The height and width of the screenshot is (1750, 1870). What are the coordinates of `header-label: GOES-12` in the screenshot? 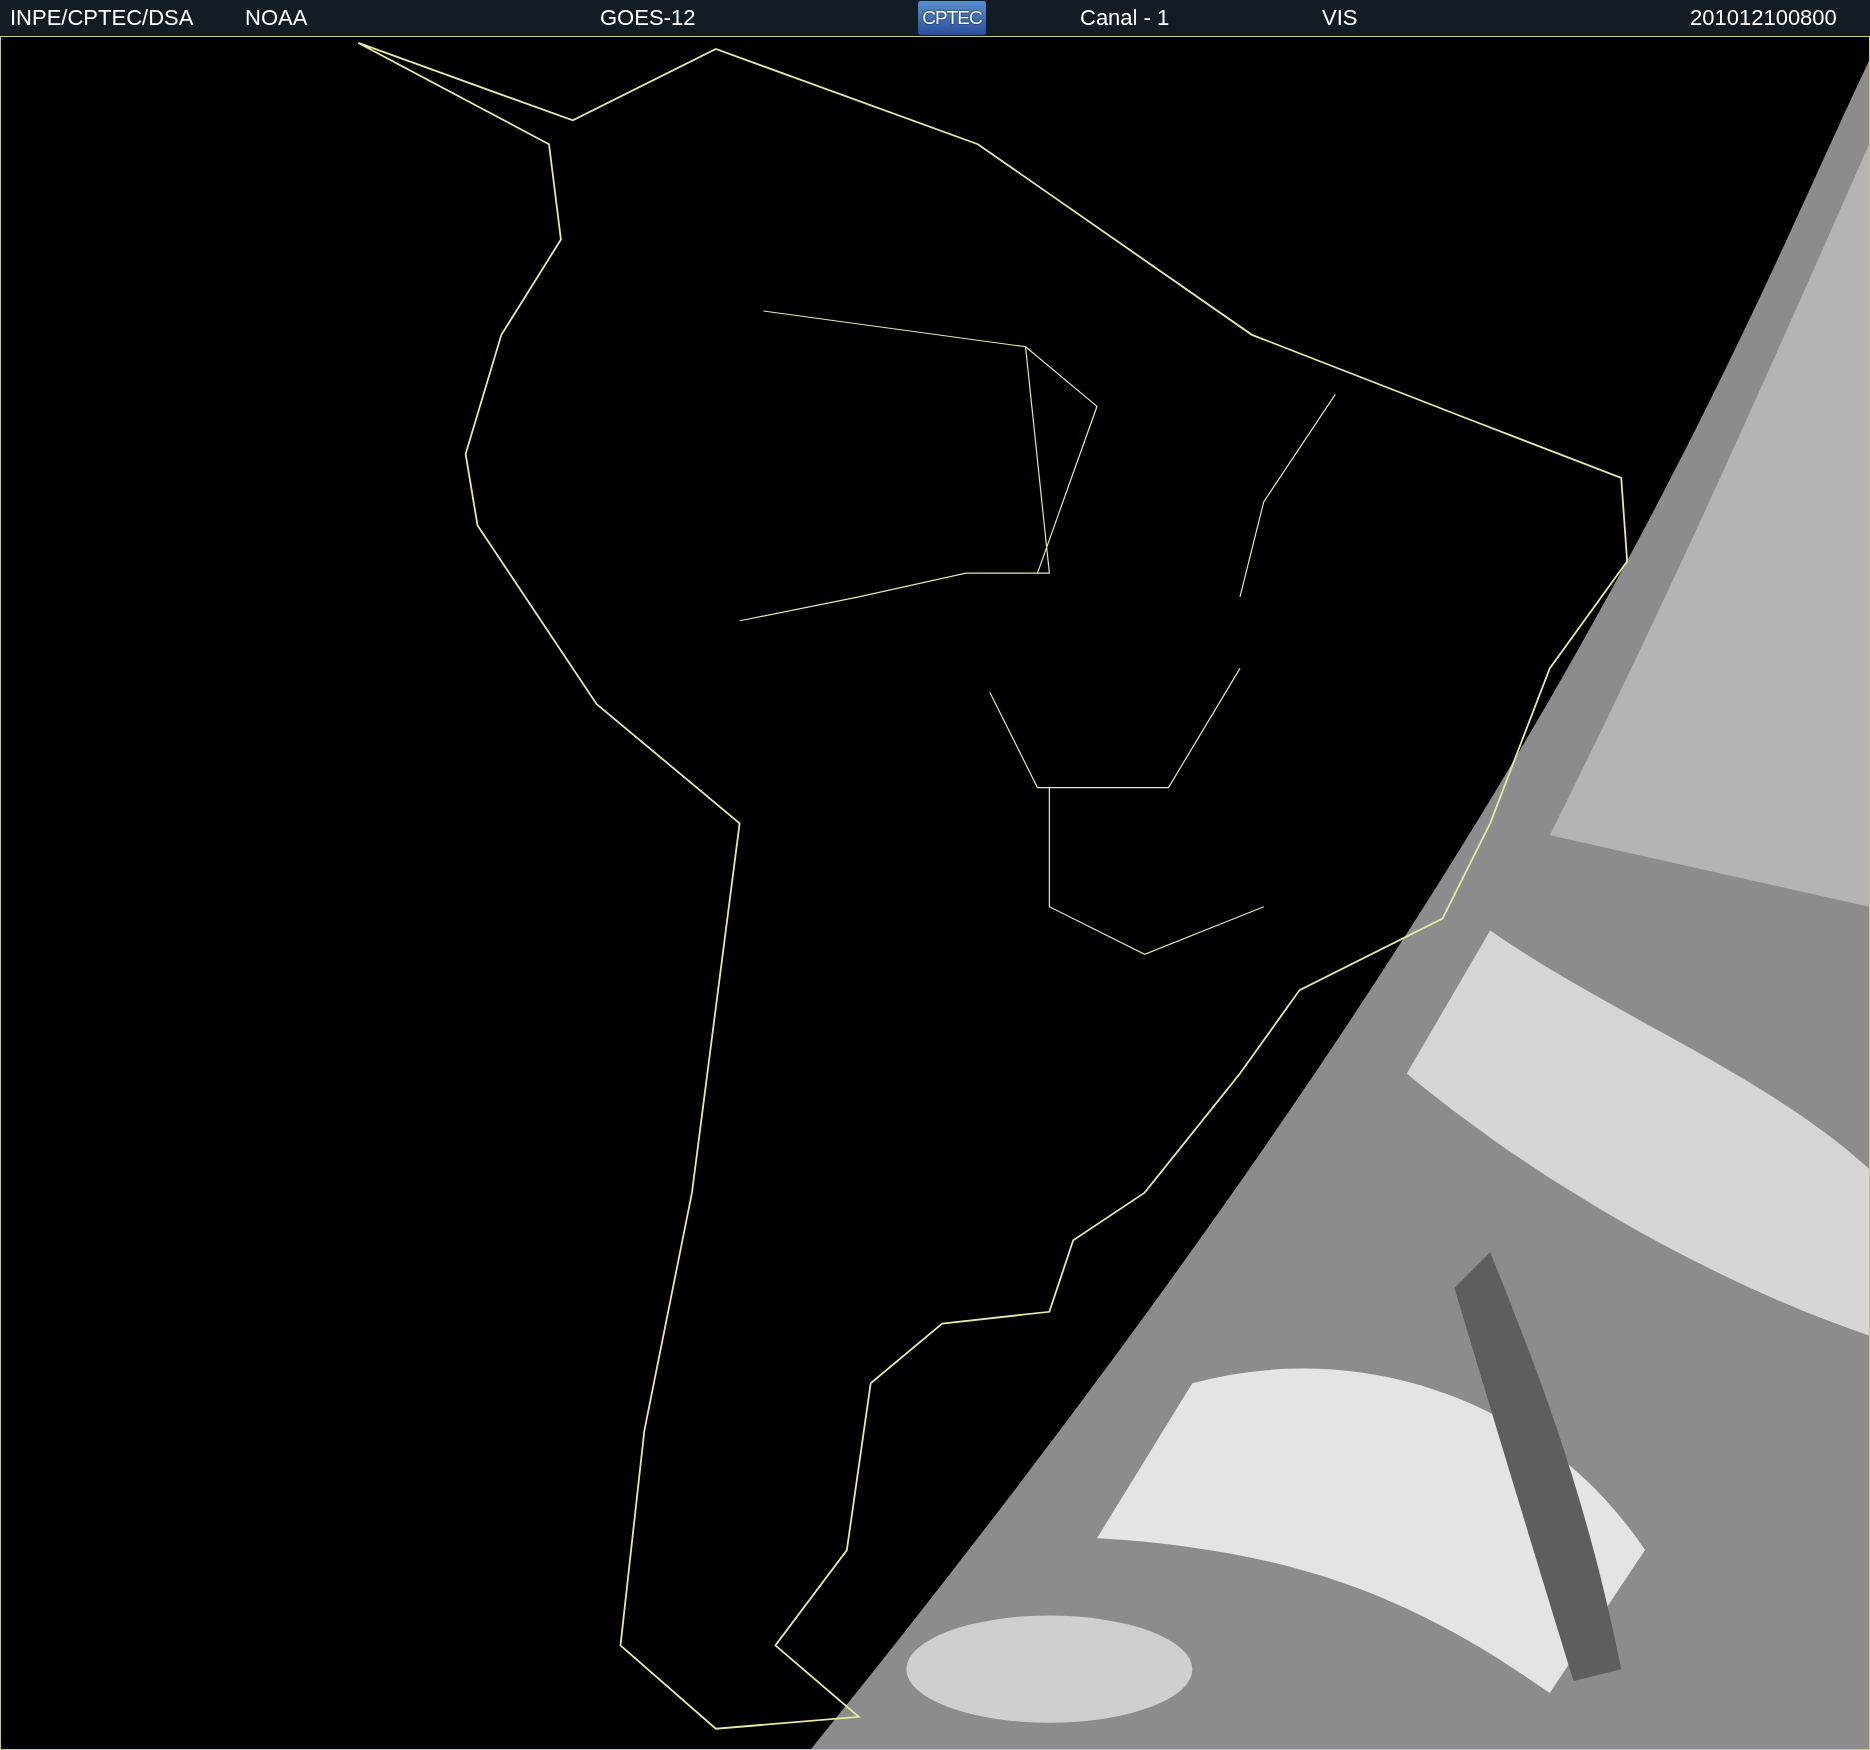 It's located at (648, 18).